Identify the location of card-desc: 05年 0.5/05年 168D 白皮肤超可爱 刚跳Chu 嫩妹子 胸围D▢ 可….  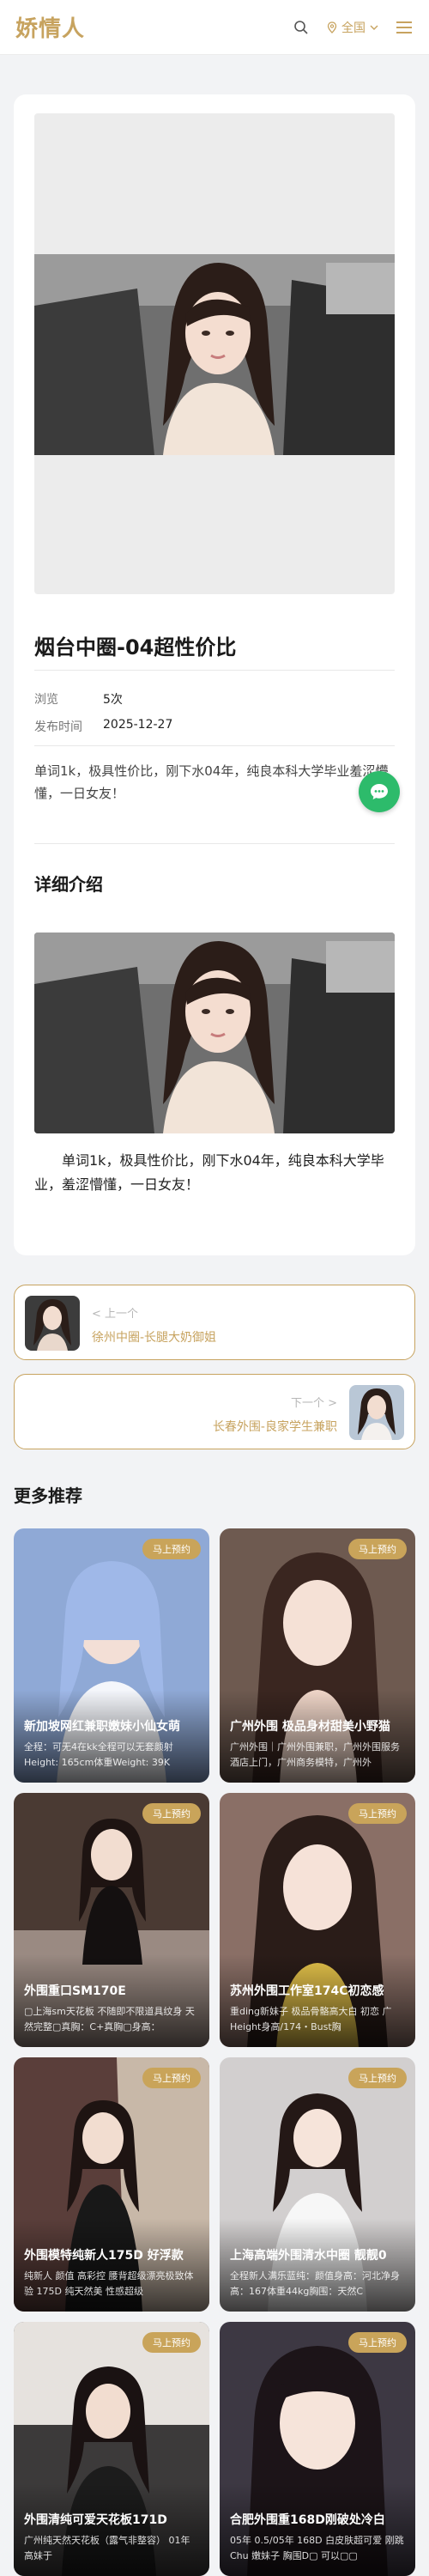
(317, 2548).